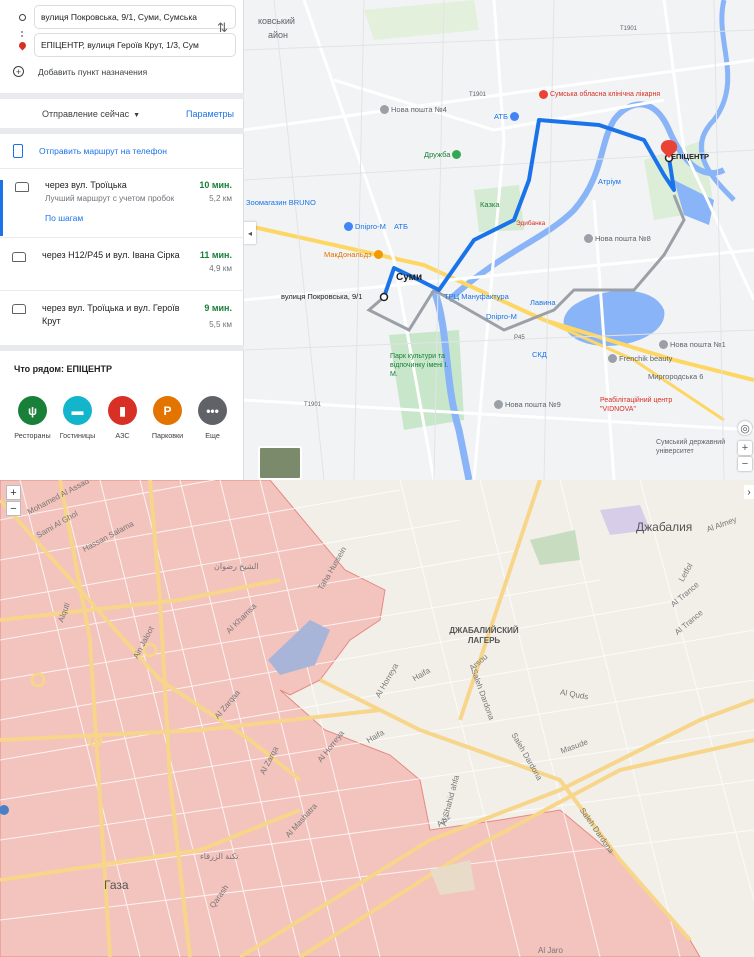 The image size is (754, 957). Describe the element at coordinates (527, 404) in the screenshot. I see `poi-np9: Нова пошта №9` at that location.